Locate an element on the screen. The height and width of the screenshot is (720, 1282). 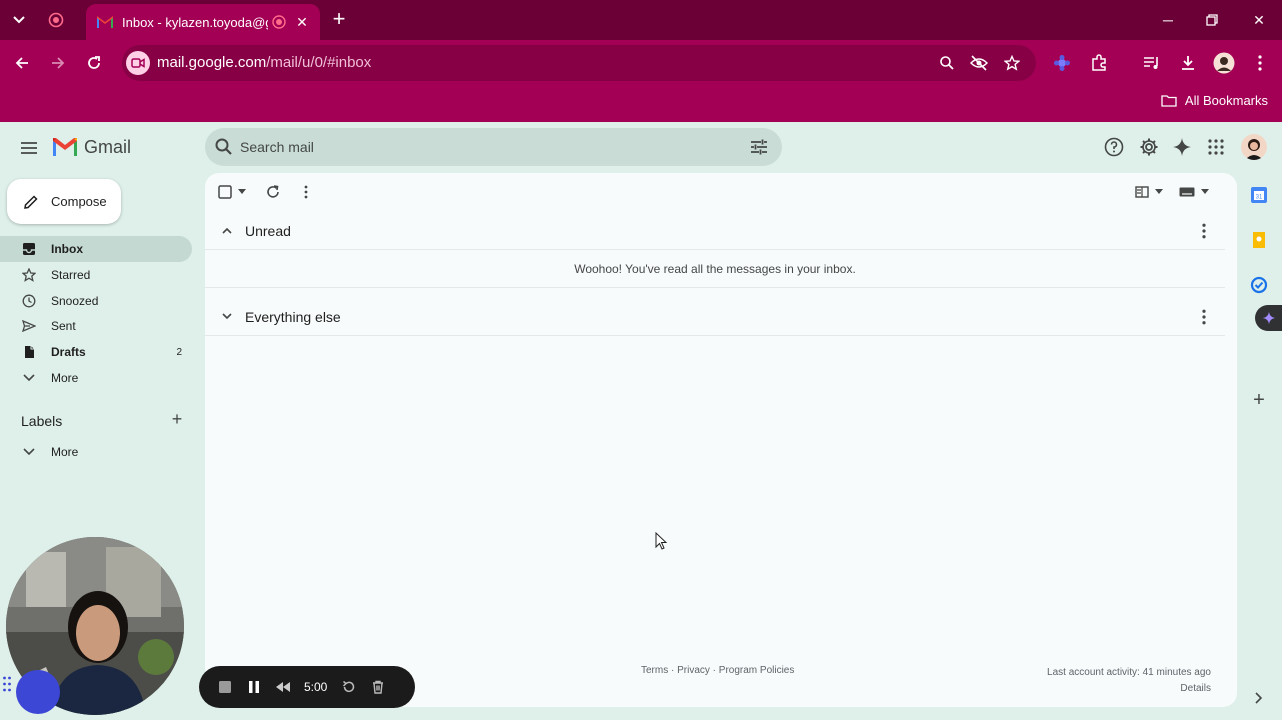
forward-button is located at coordinates (58, 63).